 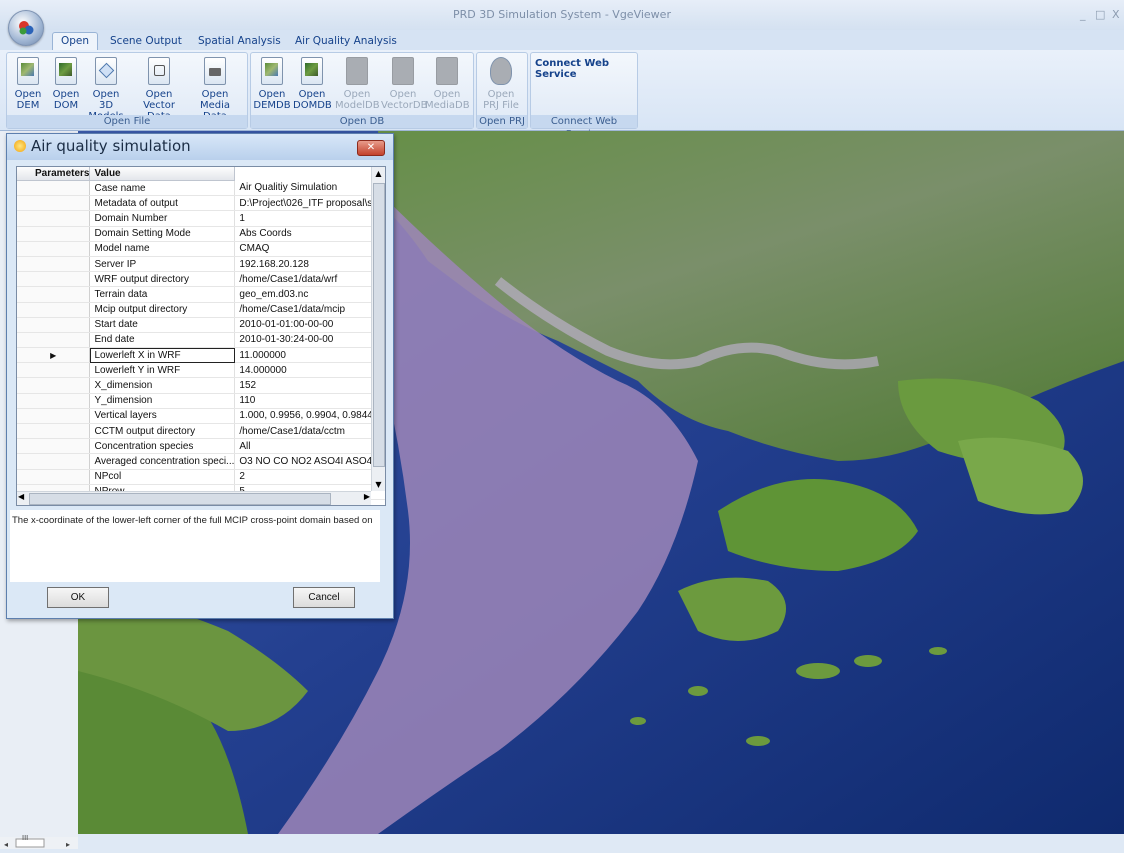 What do you see at coordinates (146, 41) in the screenshot?
I see `tab-scene-output: Scene Output` at bounding box center [146, 41].